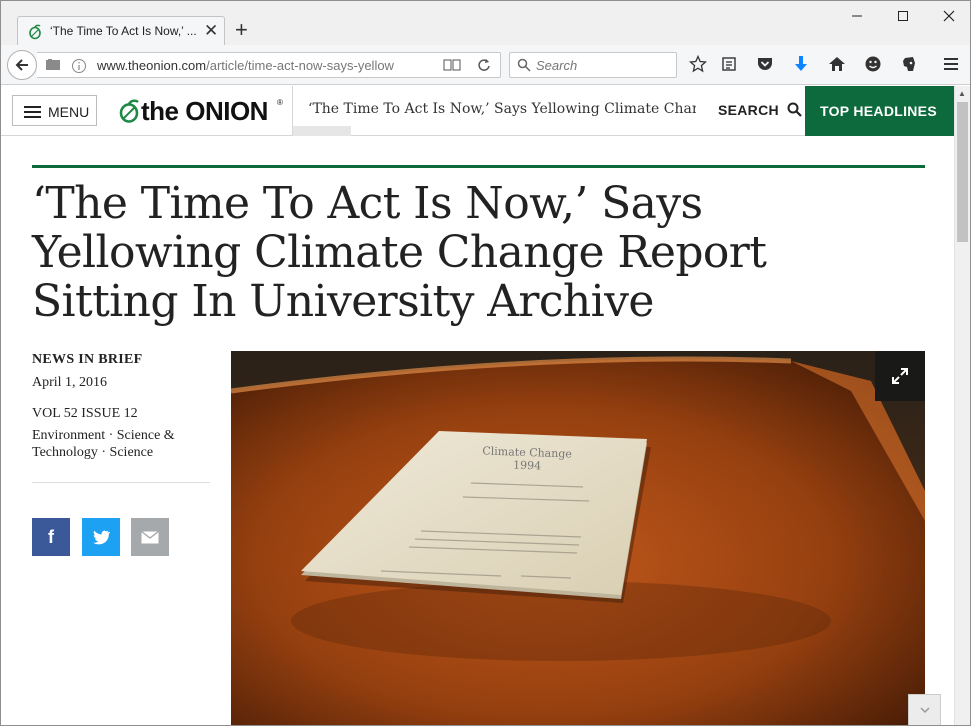  What do you see at coordinates (748, 110) in the screenshot?
I see `site-search-label: SEARCH` at bounding box center [748, 110].